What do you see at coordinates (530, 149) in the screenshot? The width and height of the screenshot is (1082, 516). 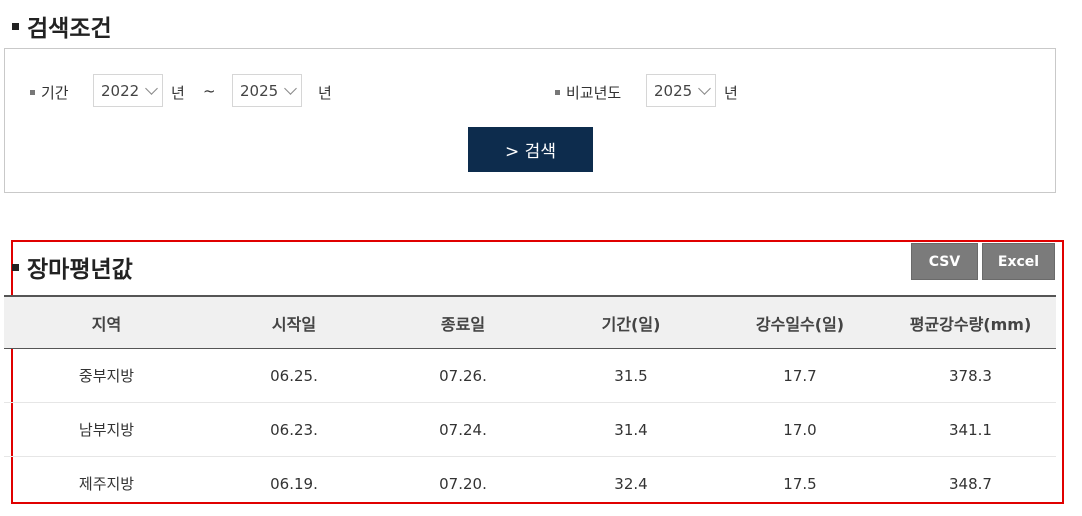 I see `search-button: > 검색` at bounding box center [530, 149].